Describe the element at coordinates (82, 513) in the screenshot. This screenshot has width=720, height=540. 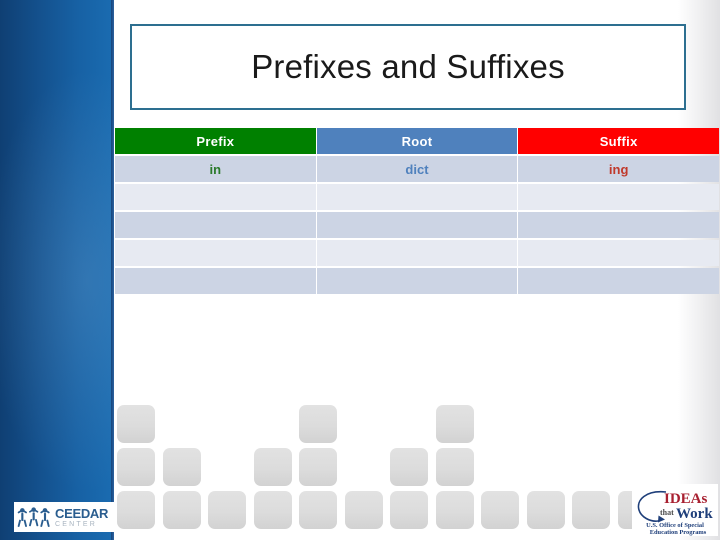
I see `ceedar-name: CEEDAR` at that location.